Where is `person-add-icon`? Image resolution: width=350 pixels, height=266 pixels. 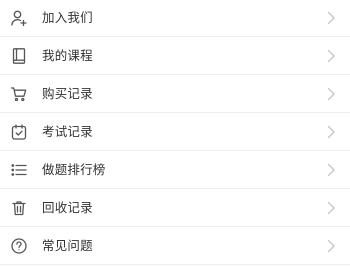 person-add-icon is located at coordinates (19, 18).